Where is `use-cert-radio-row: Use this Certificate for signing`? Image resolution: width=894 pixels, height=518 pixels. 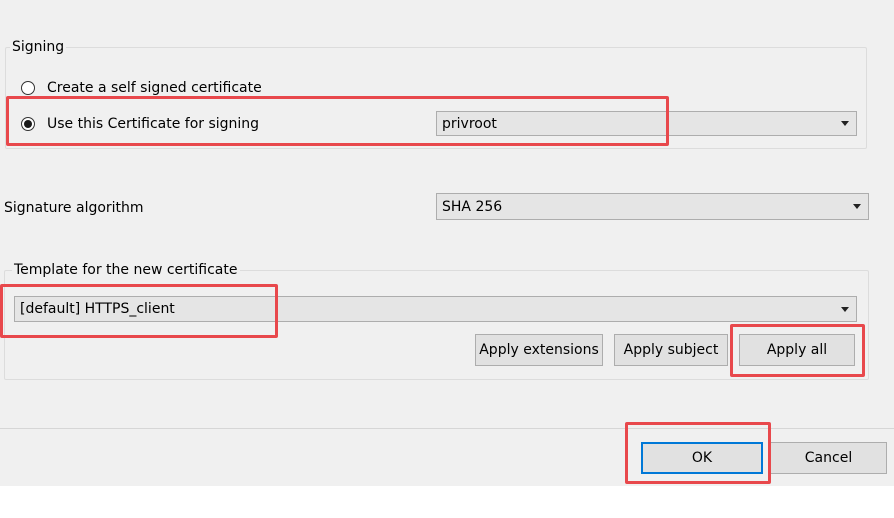
use-cert-radio-row: Use this Certificate for signing is located at coordinates (140, 124).